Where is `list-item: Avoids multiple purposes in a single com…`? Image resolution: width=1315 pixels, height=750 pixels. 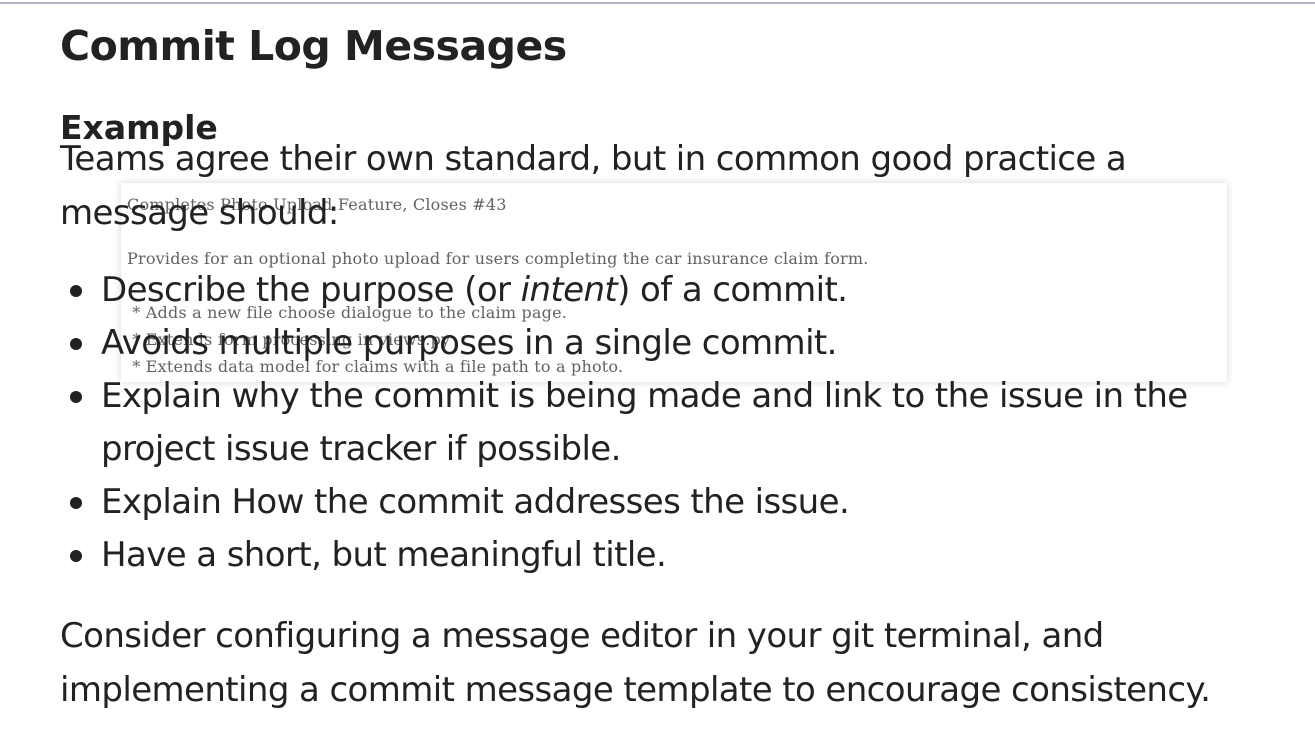
list-item: Avoids multiple purposes in a single com… is located at coordinates (685, 343).